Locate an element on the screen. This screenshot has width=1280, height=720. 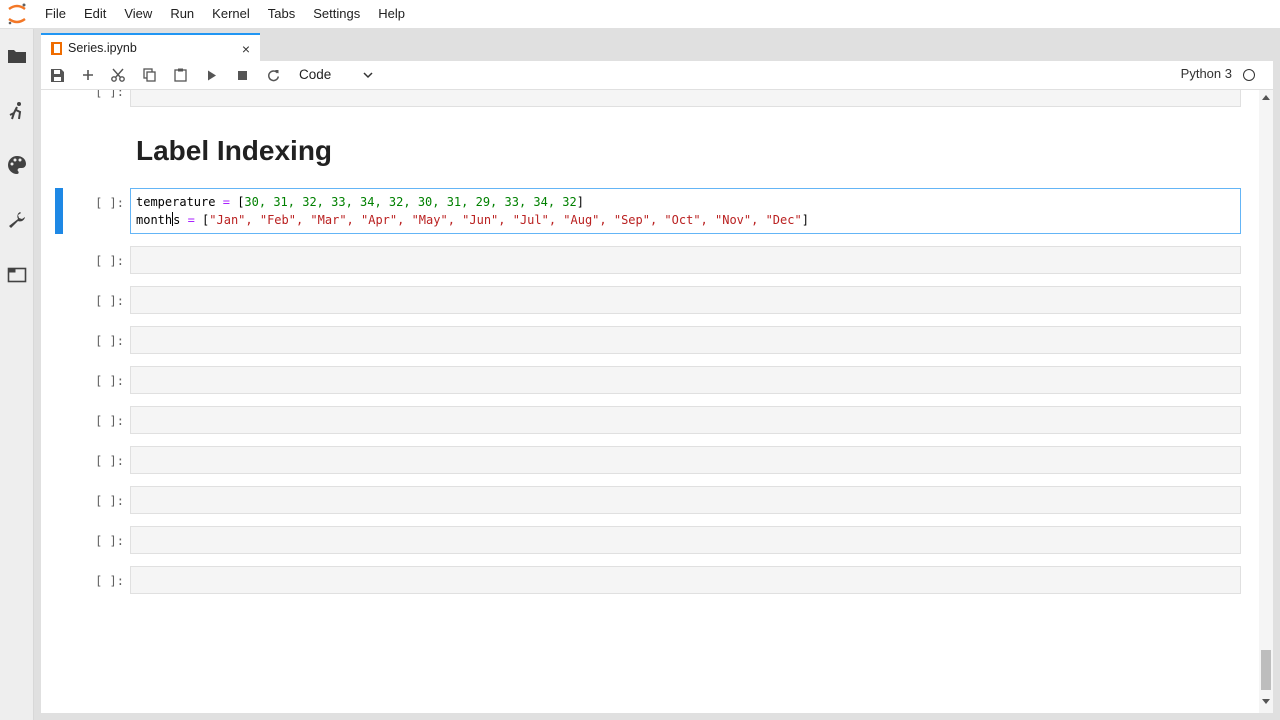
cut-icon is located at coordinates (118, 75).